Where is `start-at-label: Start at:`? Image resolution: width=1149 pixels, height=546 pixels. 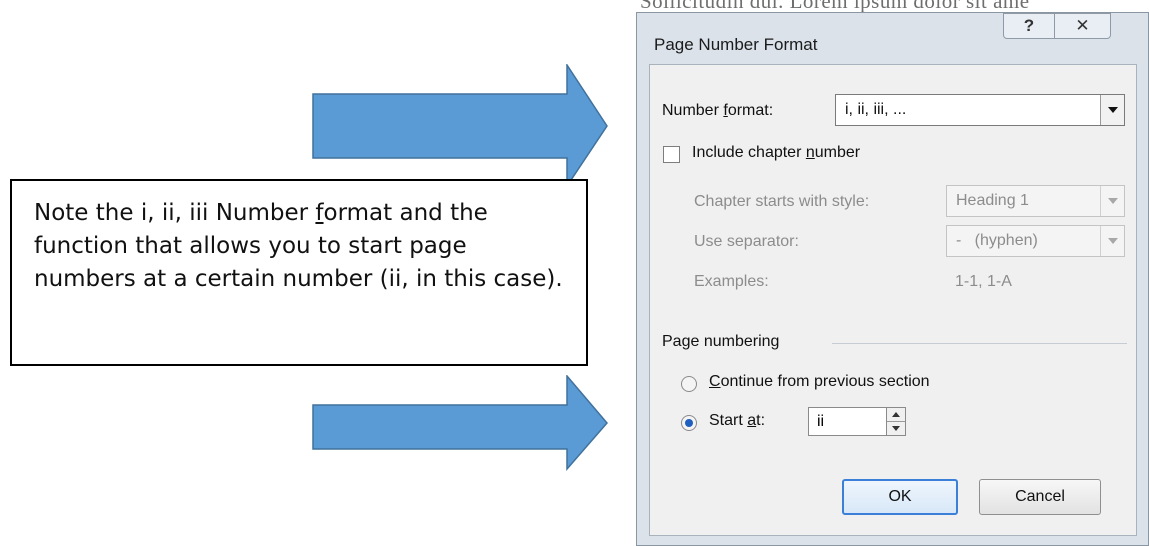 start-at-label: Start at: is located at coordinates (737, 421).